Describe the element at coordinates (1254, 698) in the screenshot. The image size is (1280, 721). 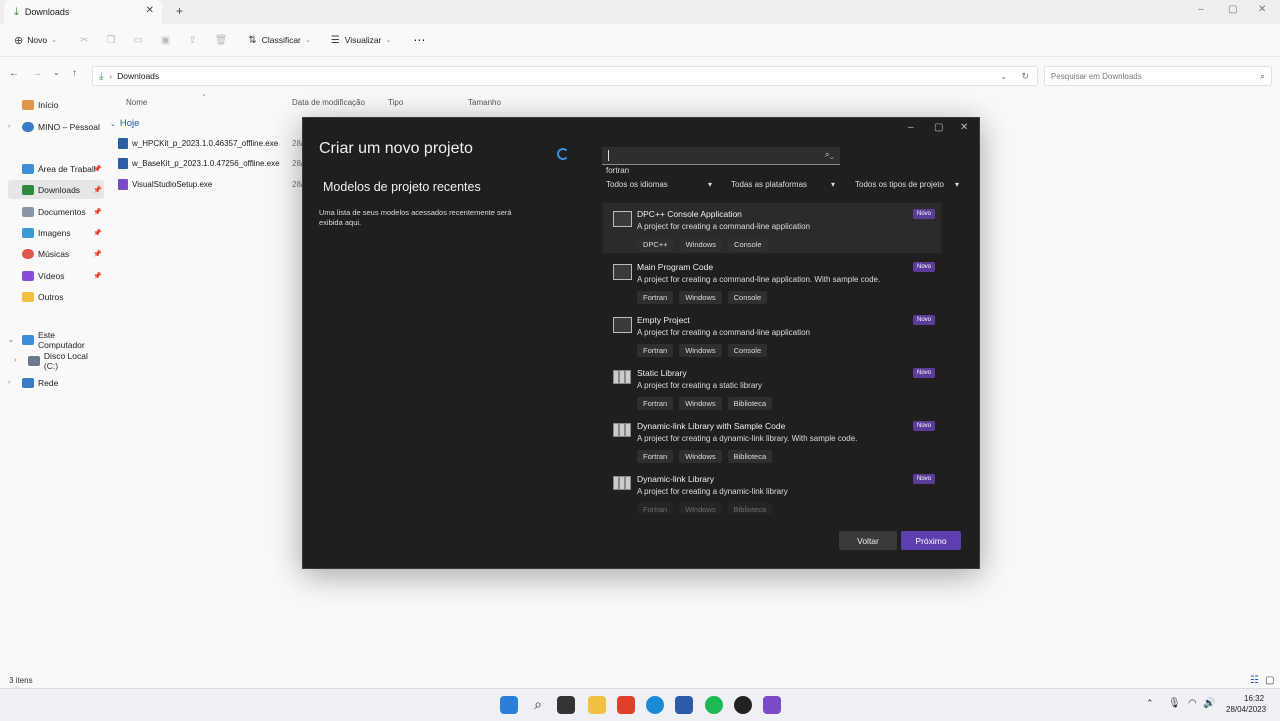
I see `clock-time: 16:32` at that location.